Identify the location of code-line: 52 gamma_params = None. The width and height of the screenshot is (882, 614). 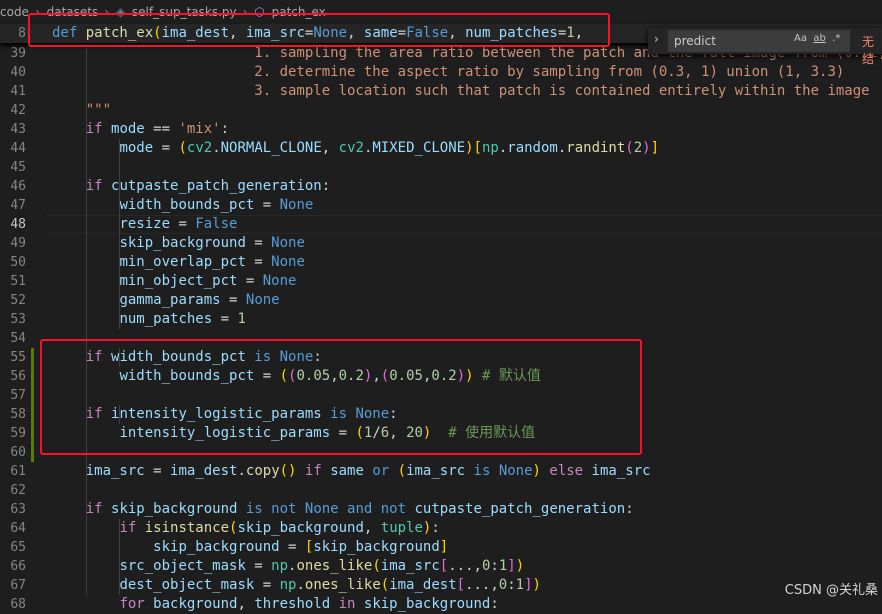
(441, 300).